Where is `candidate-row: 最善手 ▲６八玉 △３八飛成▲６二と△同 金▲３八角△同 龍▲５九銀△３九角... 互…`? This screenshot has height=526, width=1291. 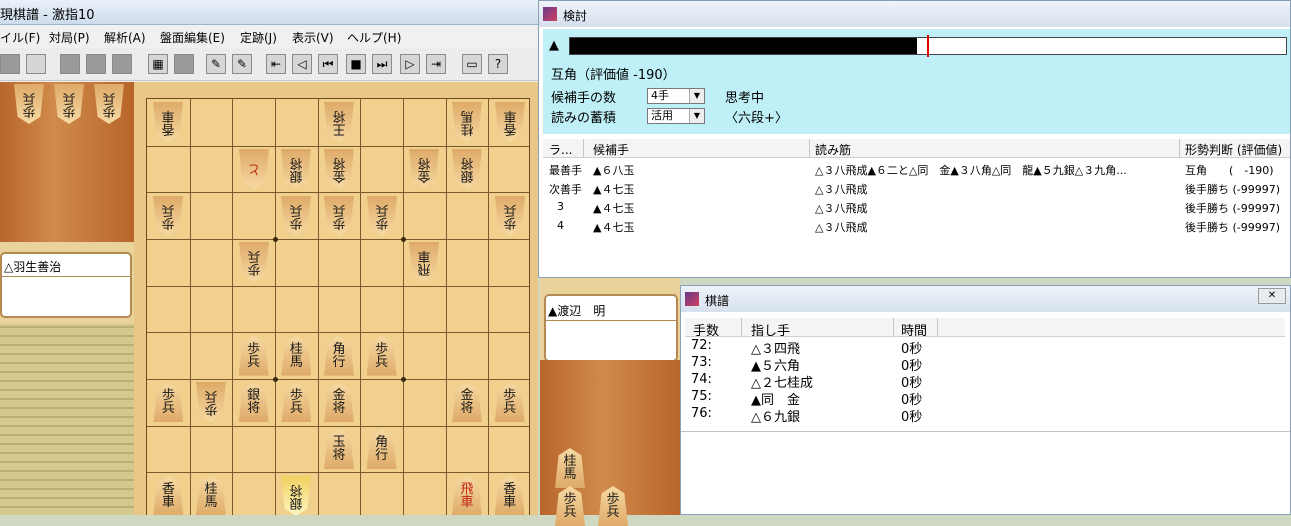 candidate-row: 最善手 ▲６八玉 △３八飛成▲６二と△同 金▲３八角△同 龍▲５九銀△３九角... 互… is located at coordinates (916, 168).